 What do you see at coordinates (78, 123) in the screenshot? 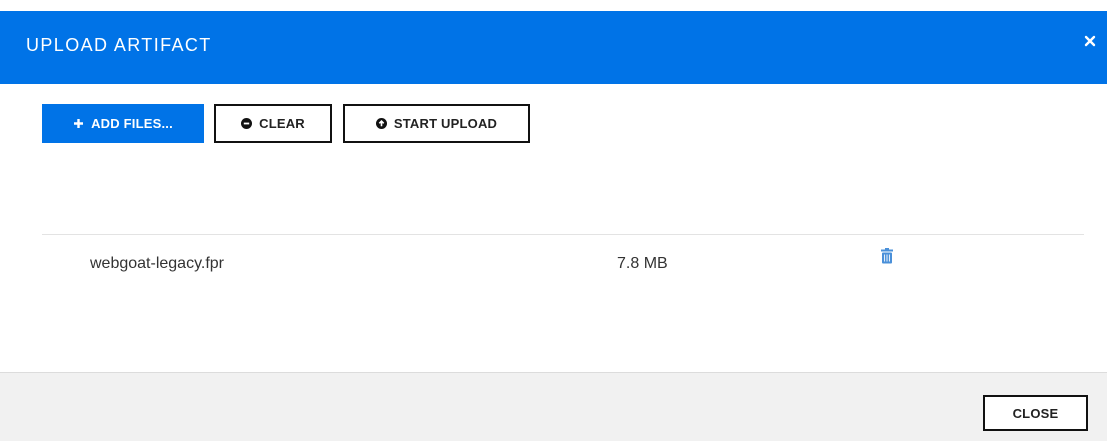
I see `plus-icon` at bounding box center [78, 123].